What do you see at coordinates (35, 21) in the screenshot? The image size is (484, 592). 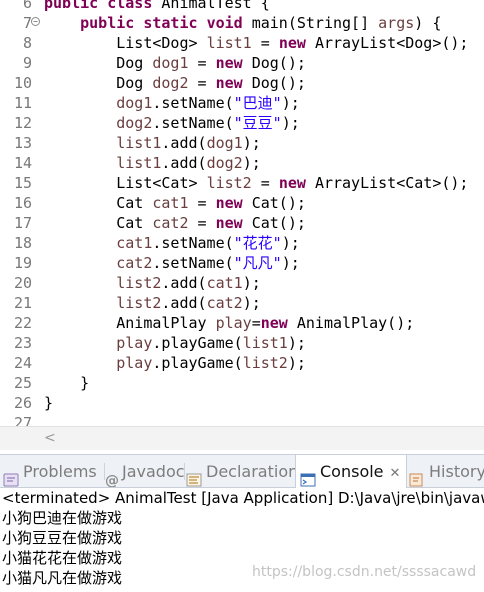 I see `fold-toggle-icon: −` at bounding box center [35, 21].